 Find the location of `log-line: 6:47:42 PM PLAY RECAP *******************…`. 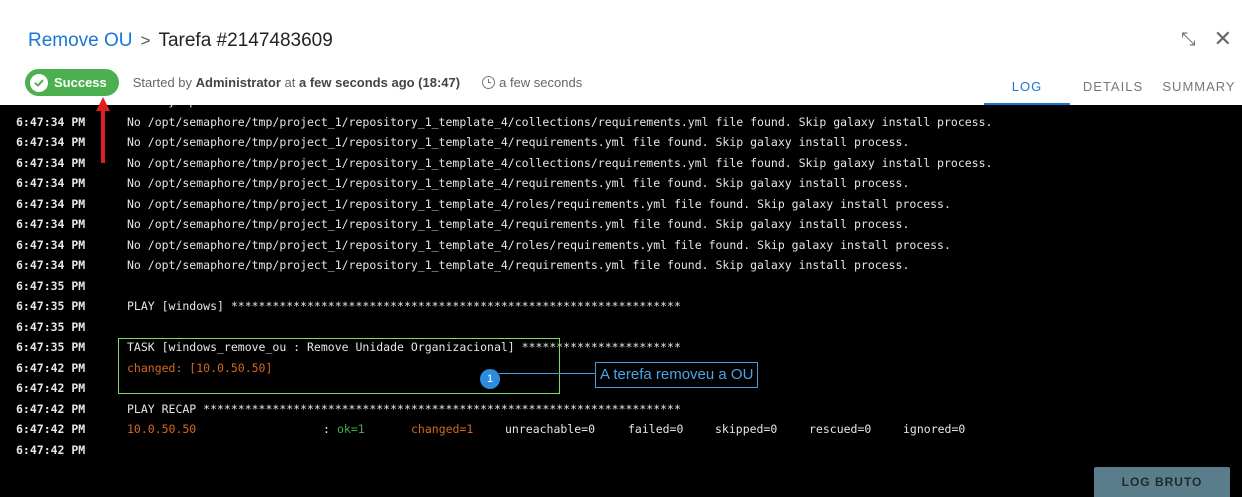

log-line: 6:47:42 PM PLAY RECAP *******************… is located at coordinates (621, 409).